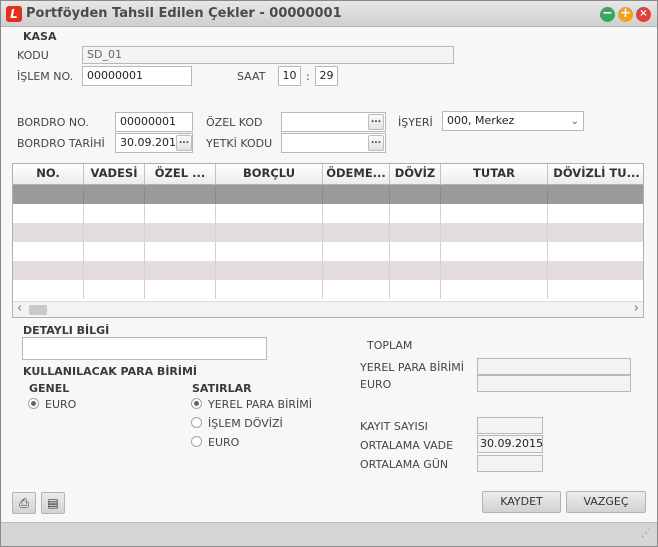 This screenshot has width=658, height=547. Describe the element at coordinates (646, 533) in the screenshot. I see `resize-grip-icon: ⋰` at that location.